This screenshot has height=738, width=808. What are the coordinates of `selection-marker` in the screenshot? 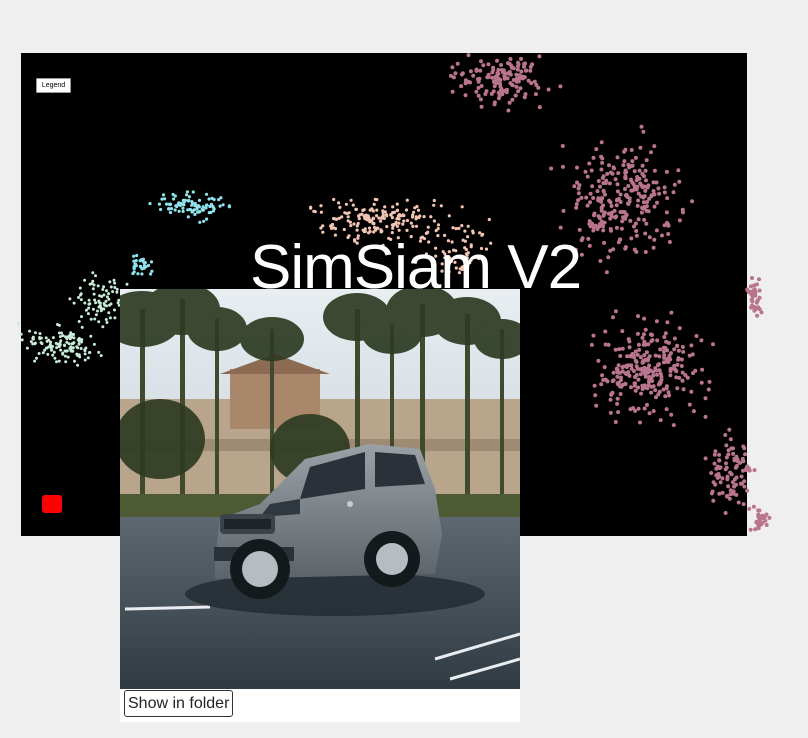 It's located at (52, 504).